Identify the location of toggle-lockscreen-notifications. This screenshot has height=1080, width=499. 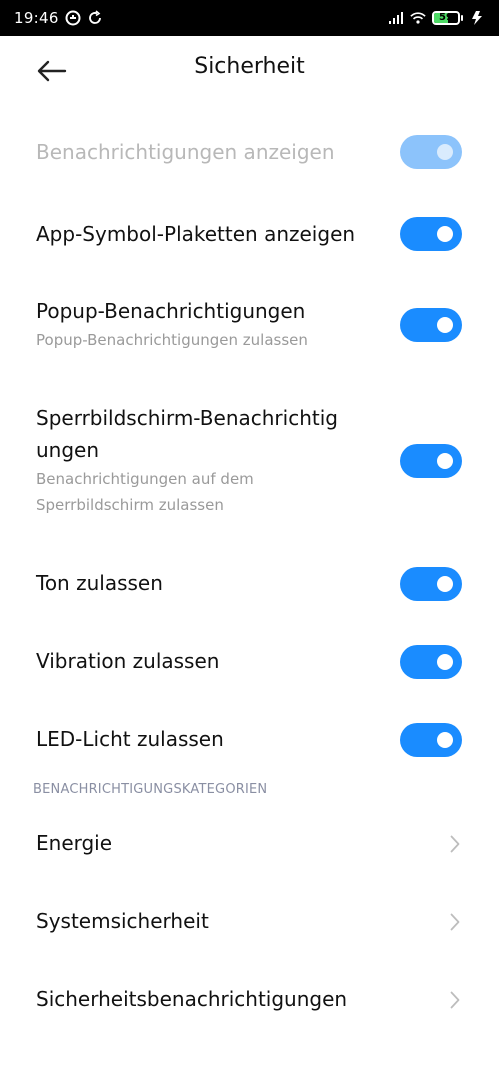
(431, 461).